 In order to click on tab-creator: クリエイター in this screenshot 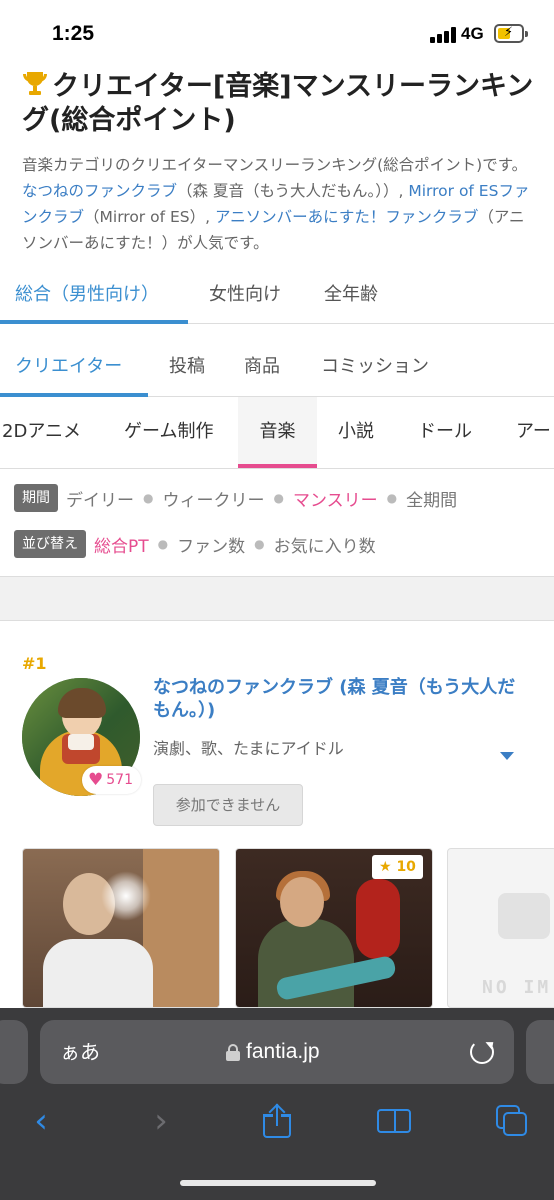, I will do `click(68, 369)`.